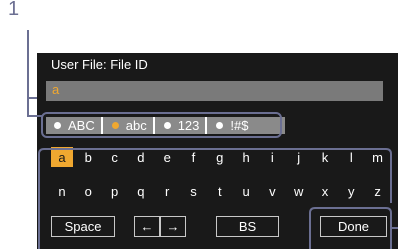  I want to click on file-id-field: a, so click(214, 91).